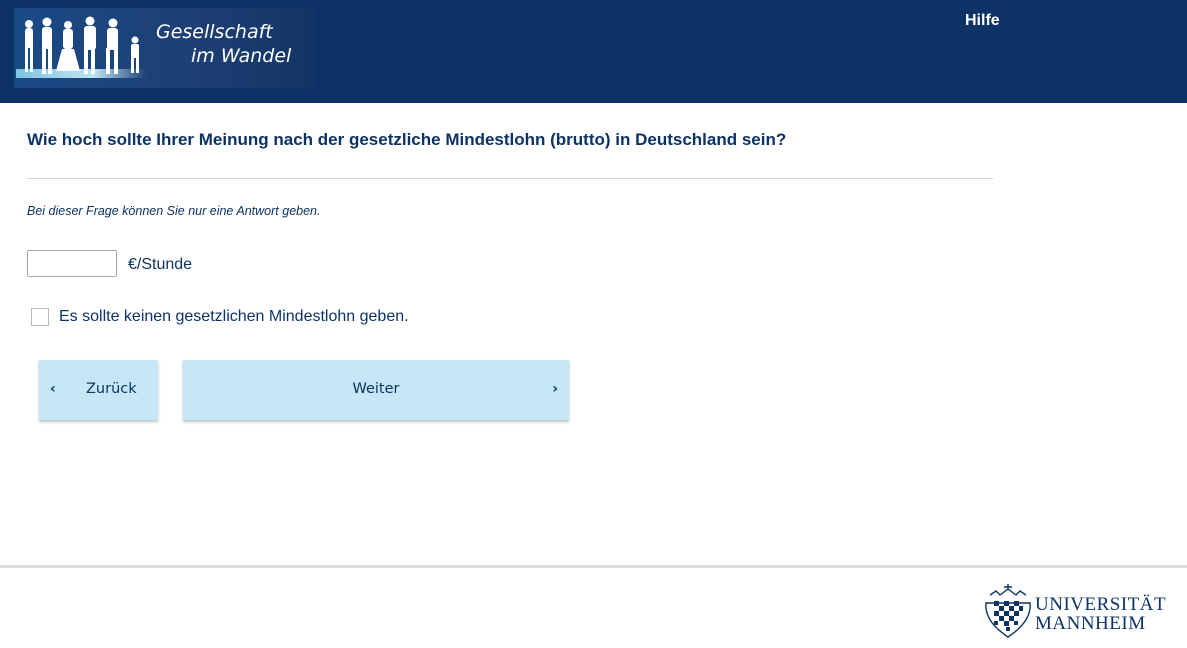 This screenshot has height=648, width=1187. Describe the element at coordinates (160, 264) in the screenshot. I see `unit-label: €/Stunde` at that location.